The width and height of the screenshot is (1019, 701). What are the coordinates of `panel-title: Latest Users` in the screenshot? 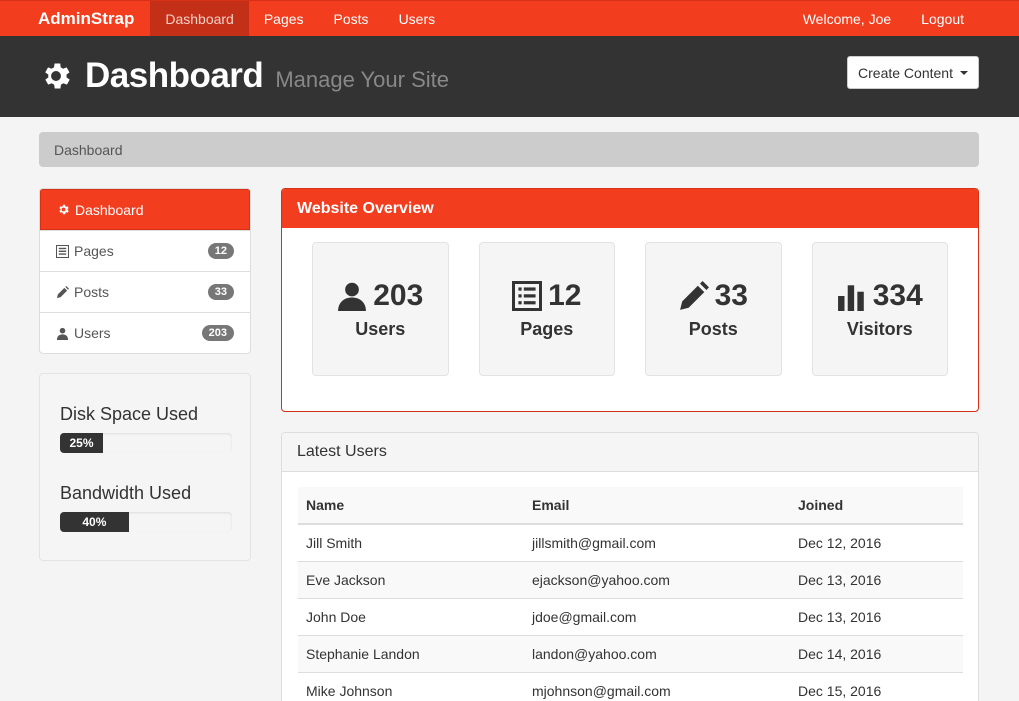 It's located at (630, 452).